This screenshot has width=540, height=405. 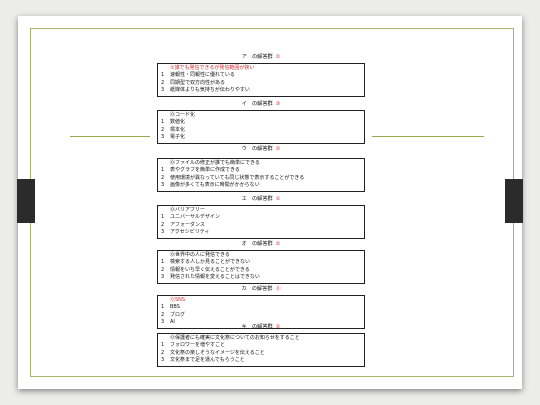 I want to click on section-title: オ の解答群 ①, so click(x=261, y=244).